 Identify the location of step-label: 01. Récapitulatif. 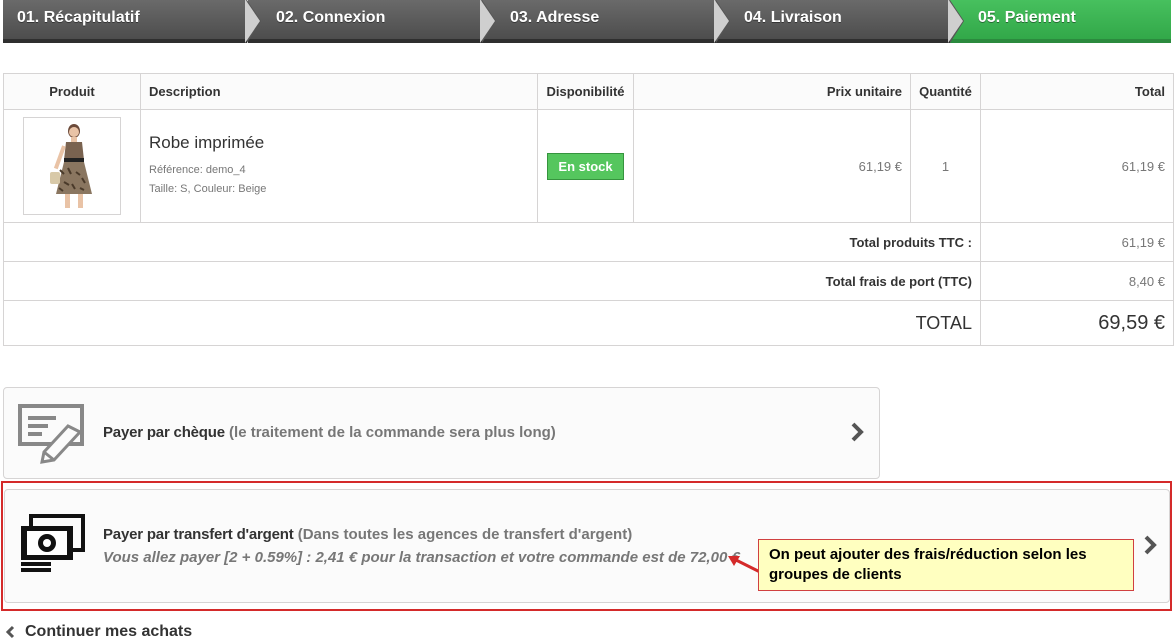
(78, 17).